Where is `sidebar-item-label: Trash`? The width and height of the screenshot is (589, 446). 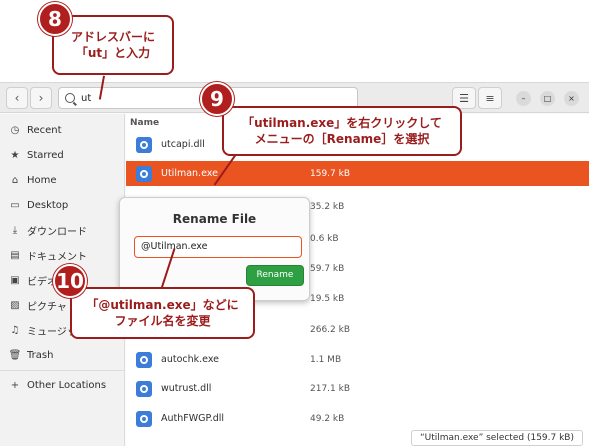
sidebar-item-label: Trash is located at coordinates (40, 355).